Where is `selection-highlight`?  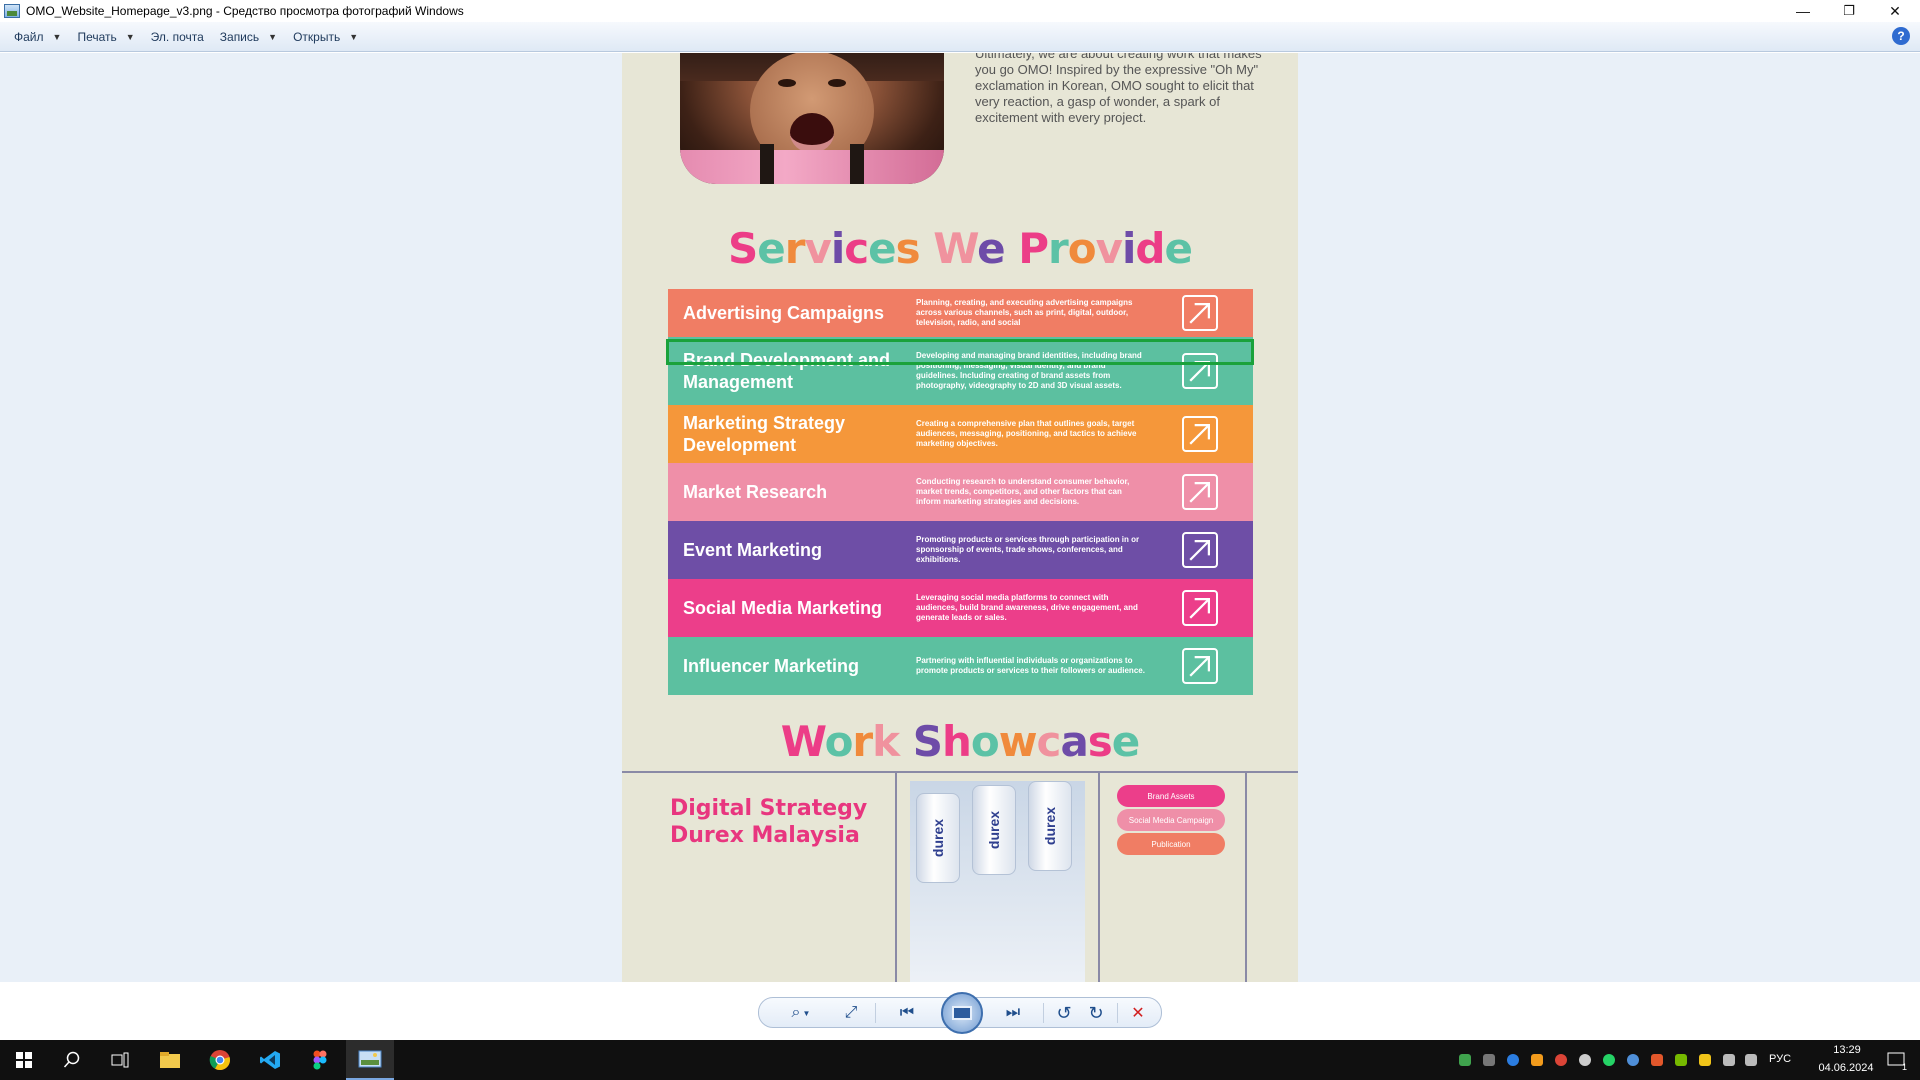
selection-highlight is located at coordinates (960, 352).